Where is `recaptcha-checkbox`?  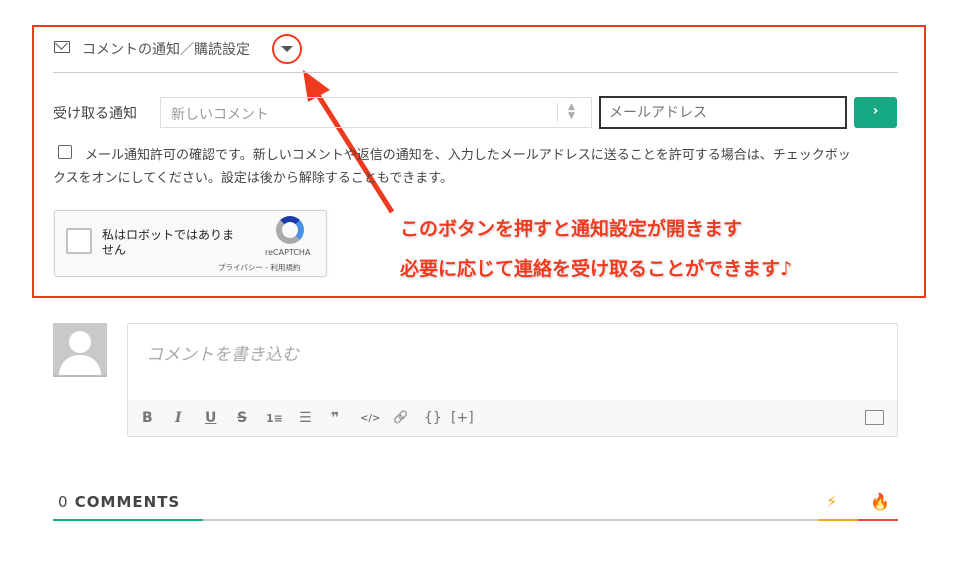
recaptcha-checkbox is located at coordinates (79, 241).